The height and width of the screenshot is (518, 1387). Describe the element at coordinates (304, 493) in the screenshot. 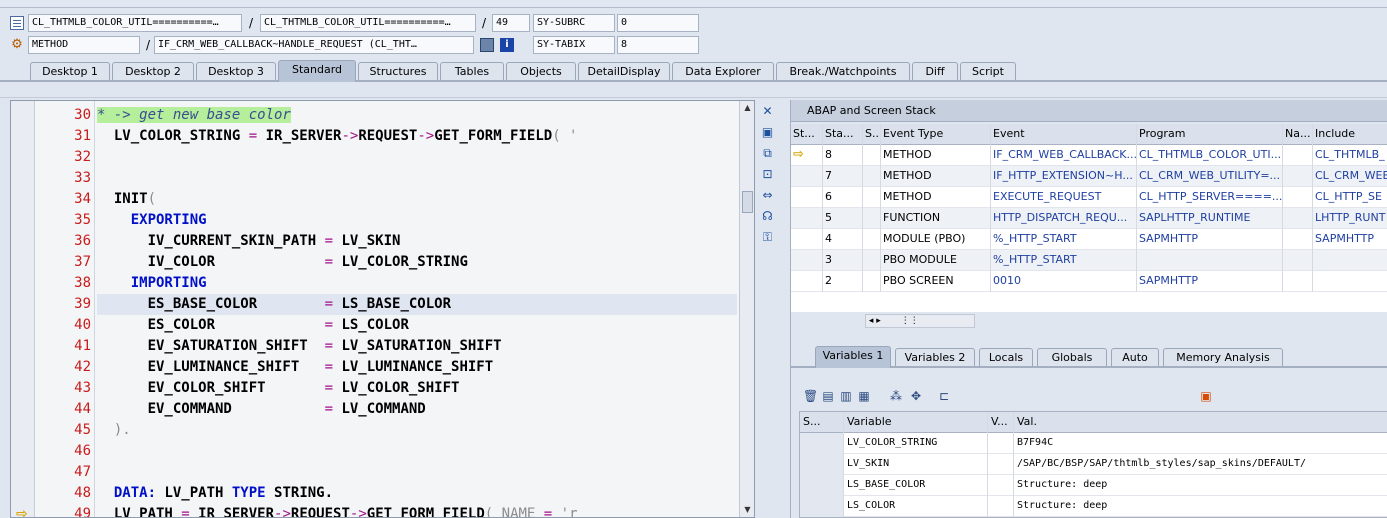

I see `code-token: STRING.` at that location.